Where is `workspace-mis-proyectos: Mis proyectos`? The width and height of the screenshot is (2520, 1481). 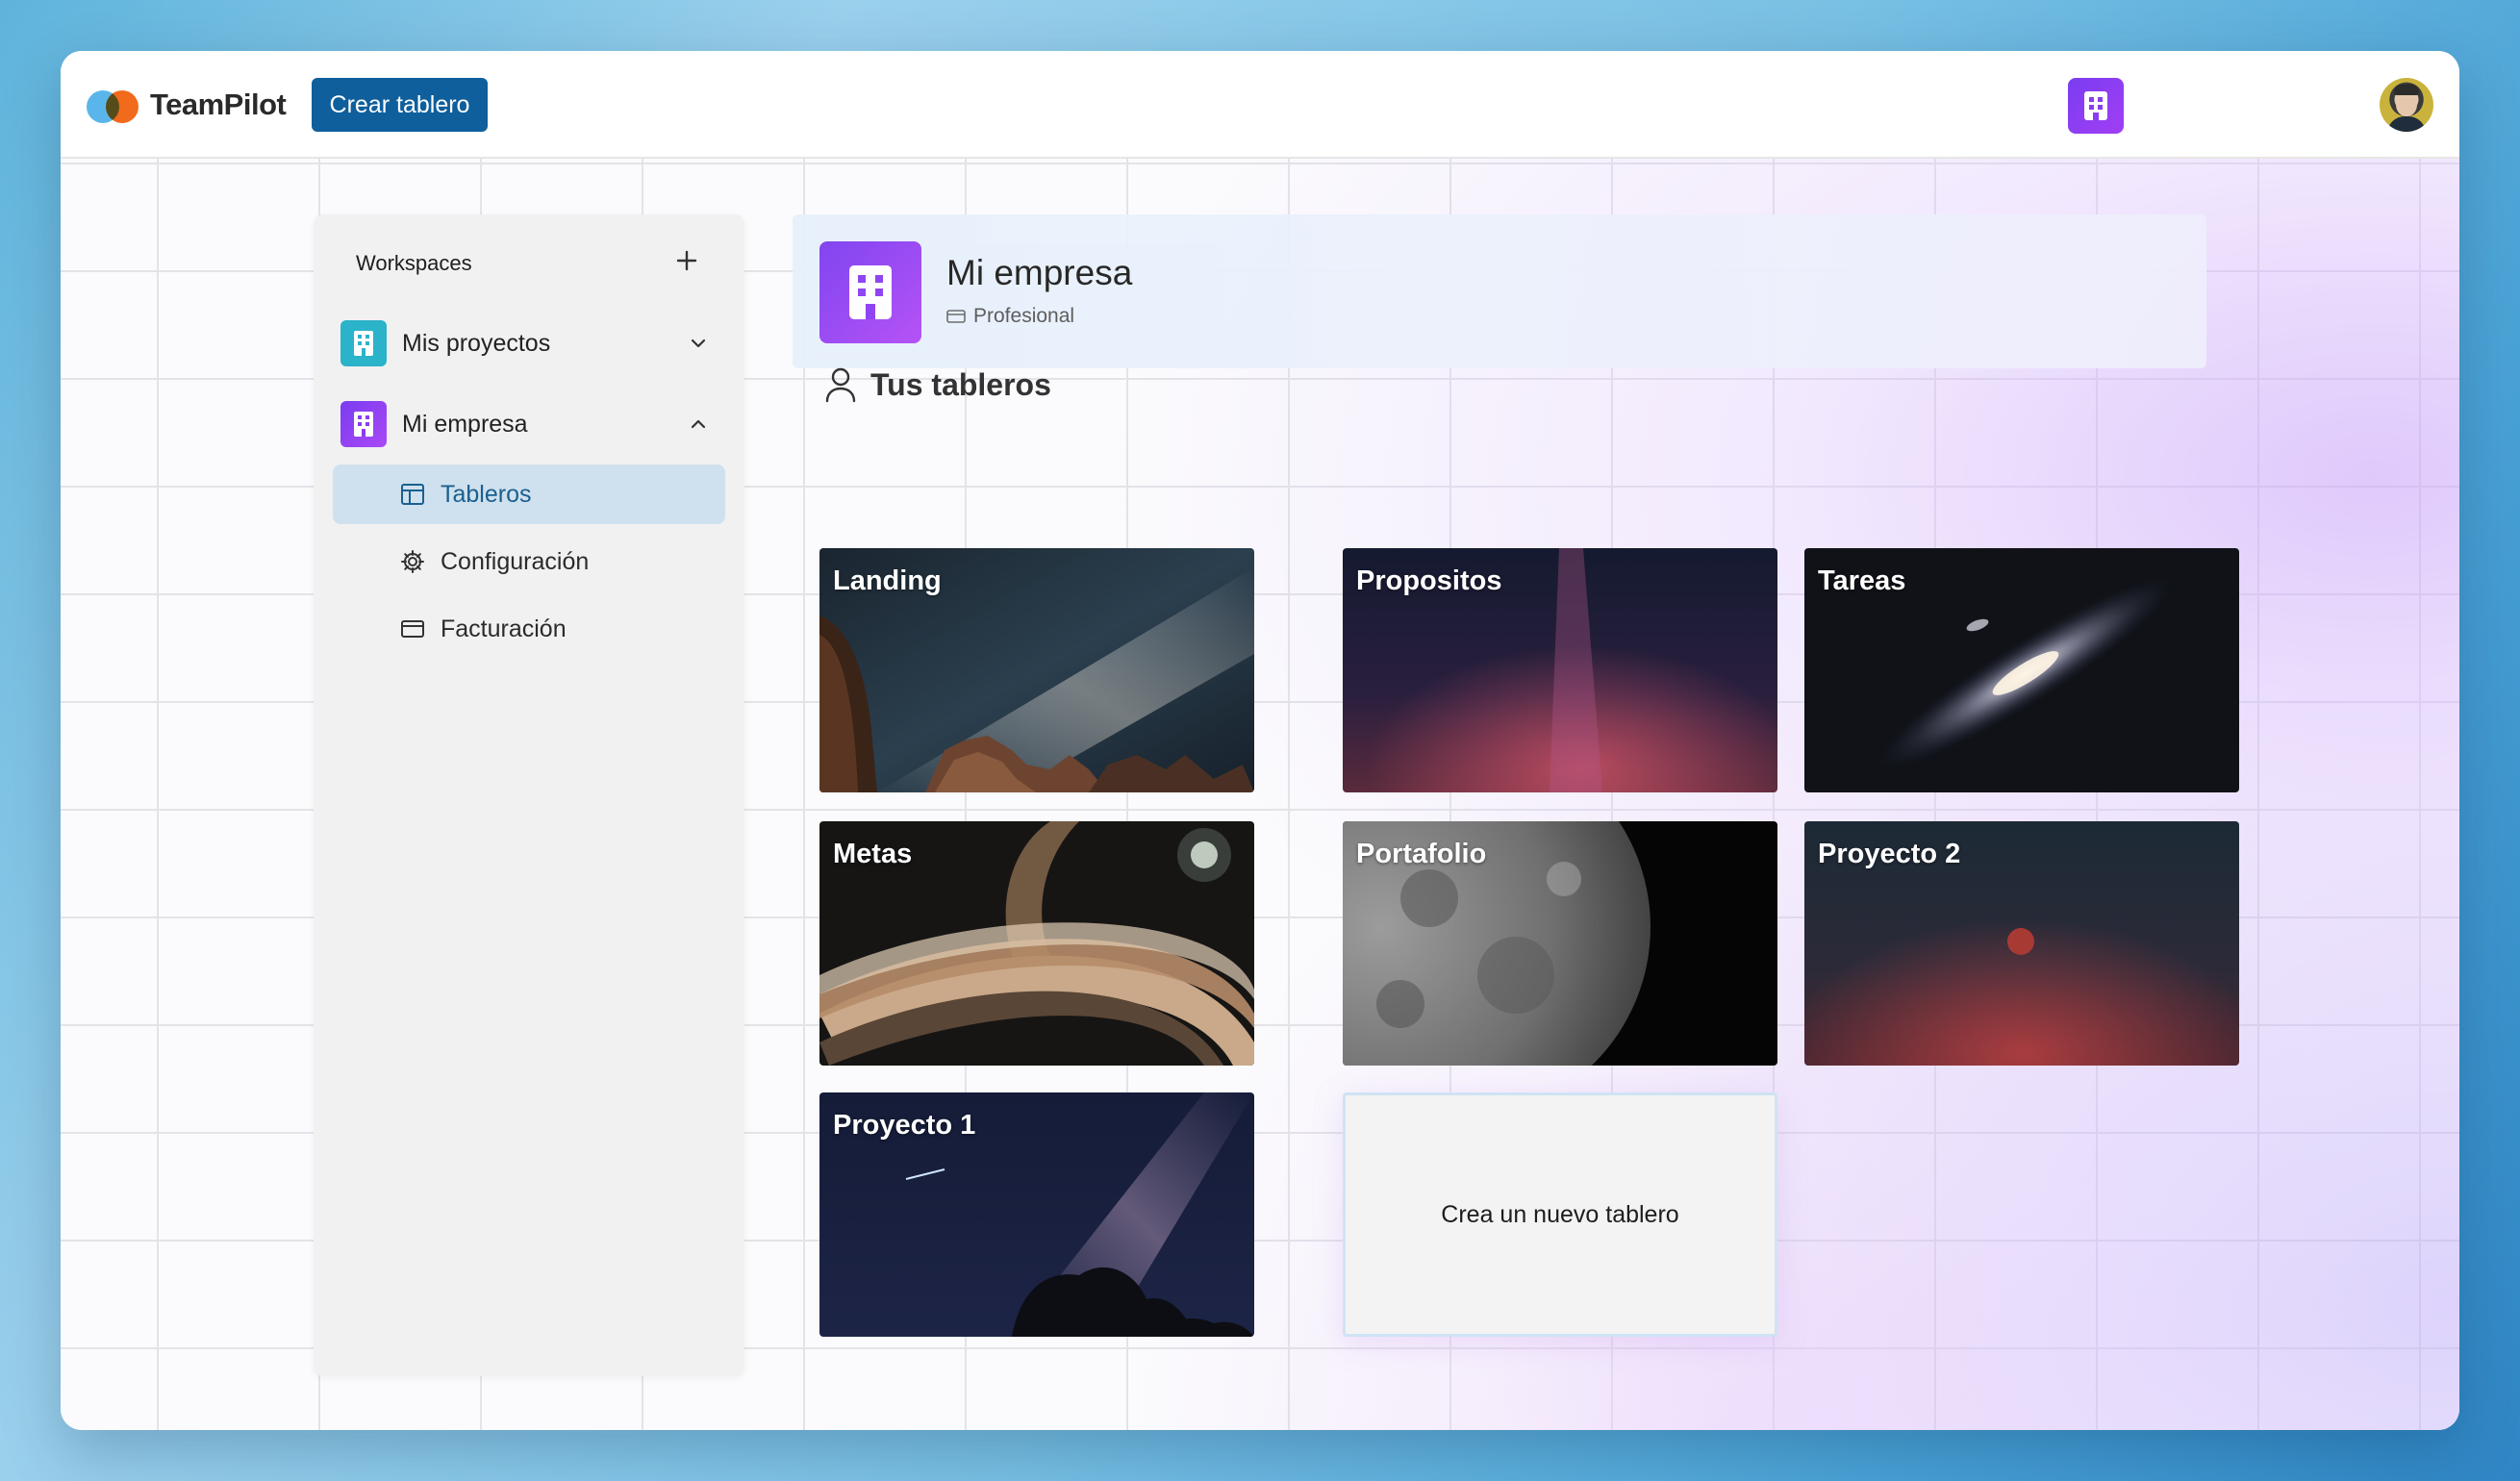
workspace-mis-proyectos: Mis proyectos is located at coordinates (531, 343).